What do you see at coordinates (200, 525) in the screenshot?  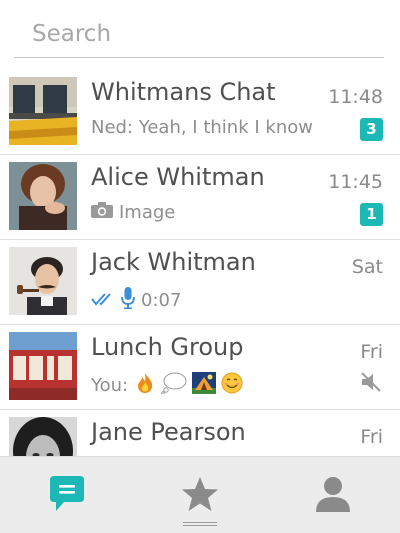 I see `drag-handle` at bounding box center [200, 525].